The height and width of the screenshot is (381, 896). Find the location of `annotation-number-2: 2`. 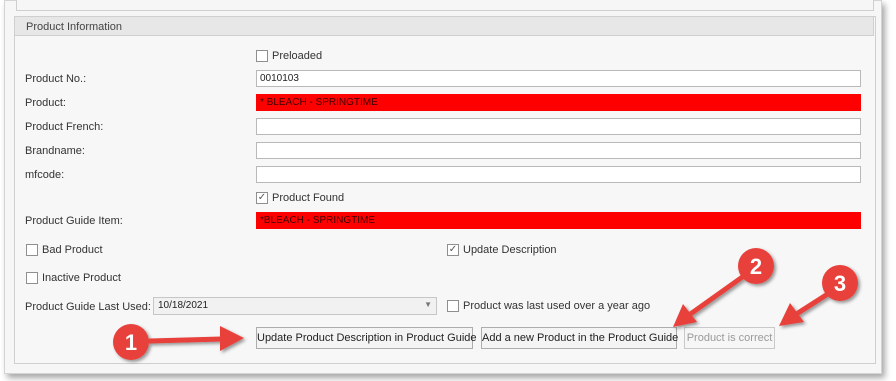

annotation-number-2: 2 is located at coordinates (756, 266).